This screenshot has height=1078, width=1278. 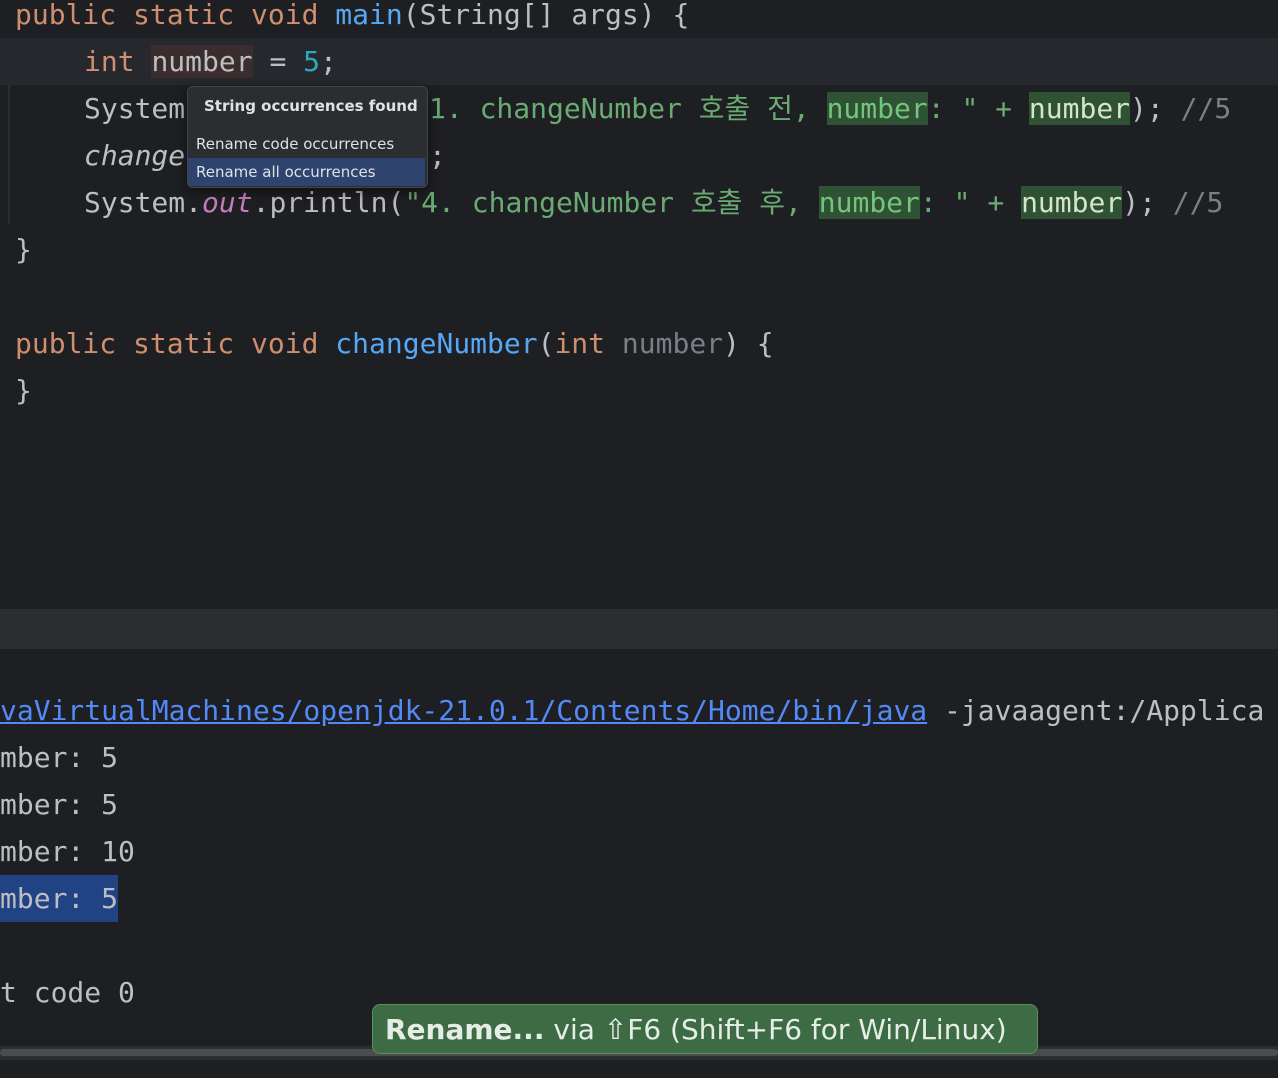 What do you see at coordinates (227, 202) in the screenshot?
I see `static-field: out` at bounding box center [227, 202].